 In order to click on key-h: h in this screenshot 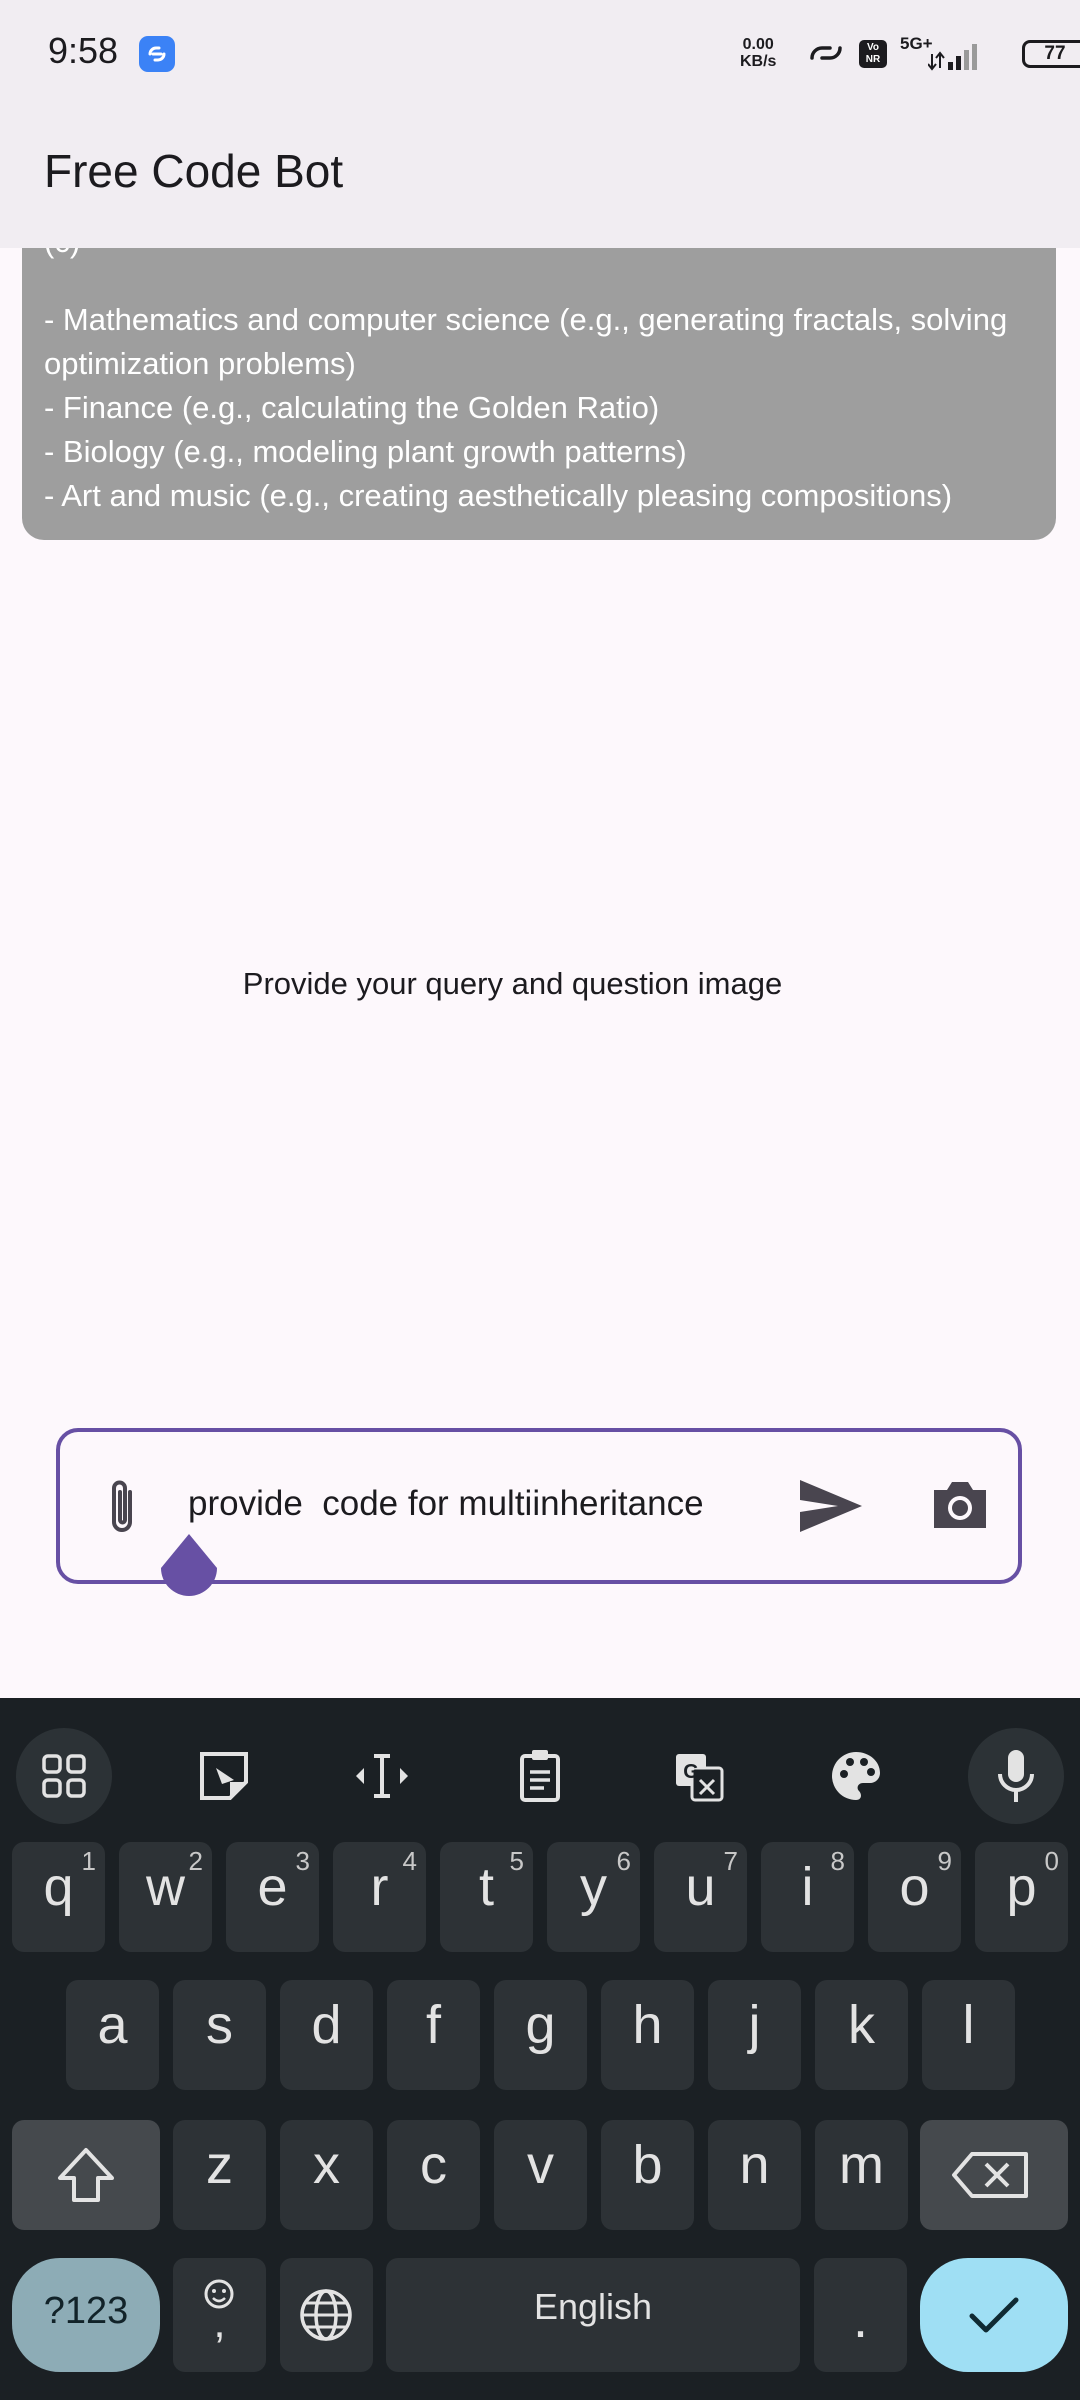, I will do `click(647, 2035)`.